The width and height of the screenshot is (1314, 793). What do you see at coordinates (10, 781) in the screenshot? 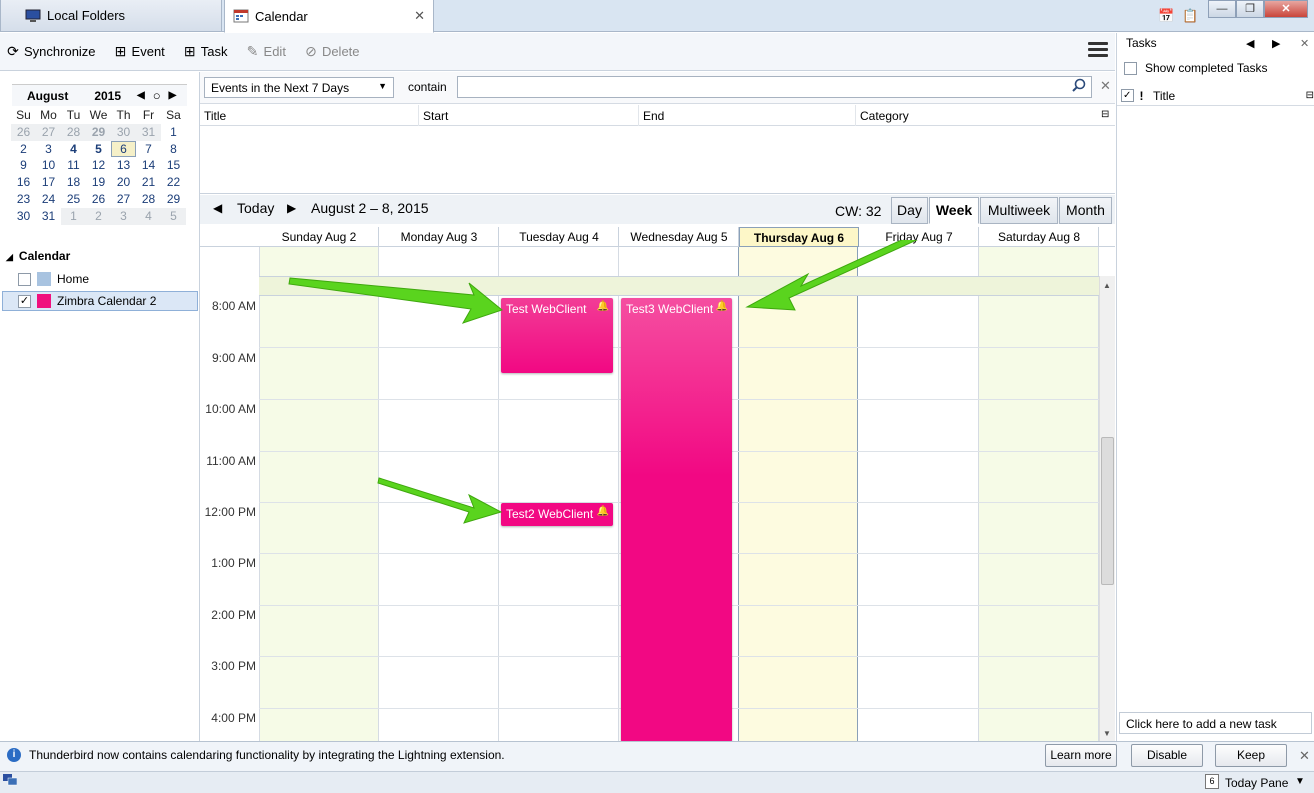
I see `online-status-icon` at bounding box center [10, 781].